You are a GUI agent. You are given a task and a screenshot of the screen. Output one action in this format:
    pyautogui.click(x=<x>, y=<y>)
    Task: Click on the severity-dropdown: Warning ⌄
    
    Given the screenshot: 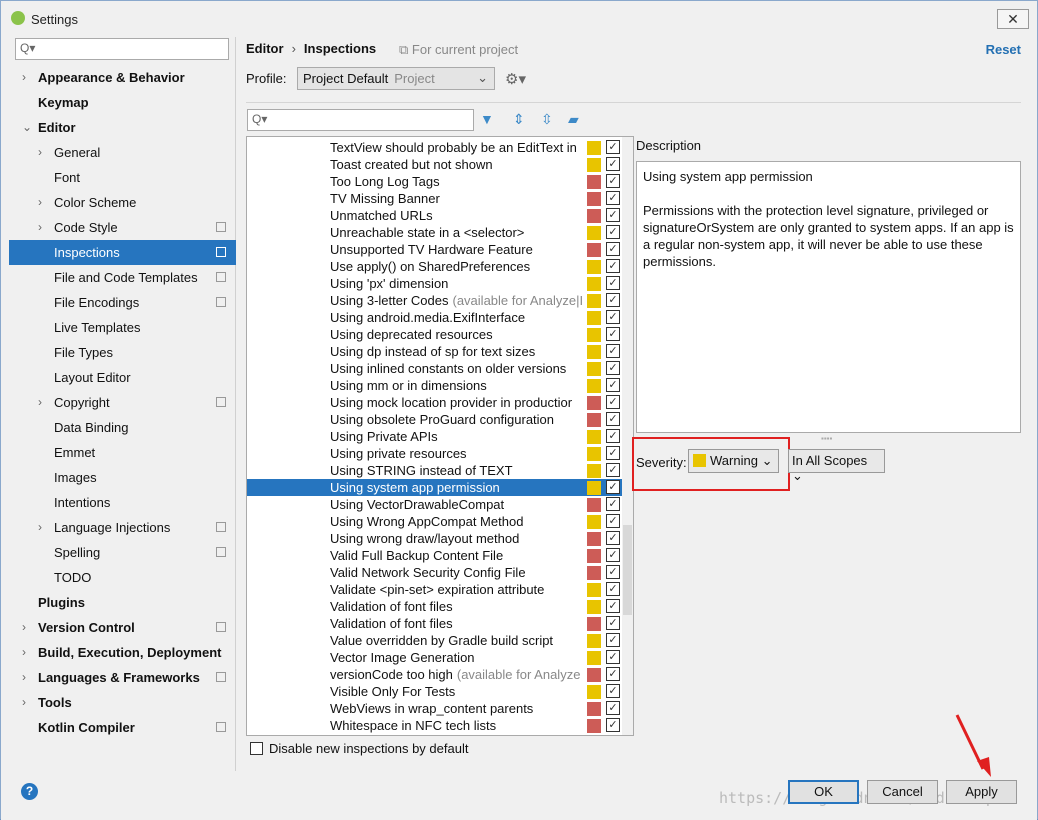 What is the action you would take?
    pyautogui.click(x=733, y=461)
    